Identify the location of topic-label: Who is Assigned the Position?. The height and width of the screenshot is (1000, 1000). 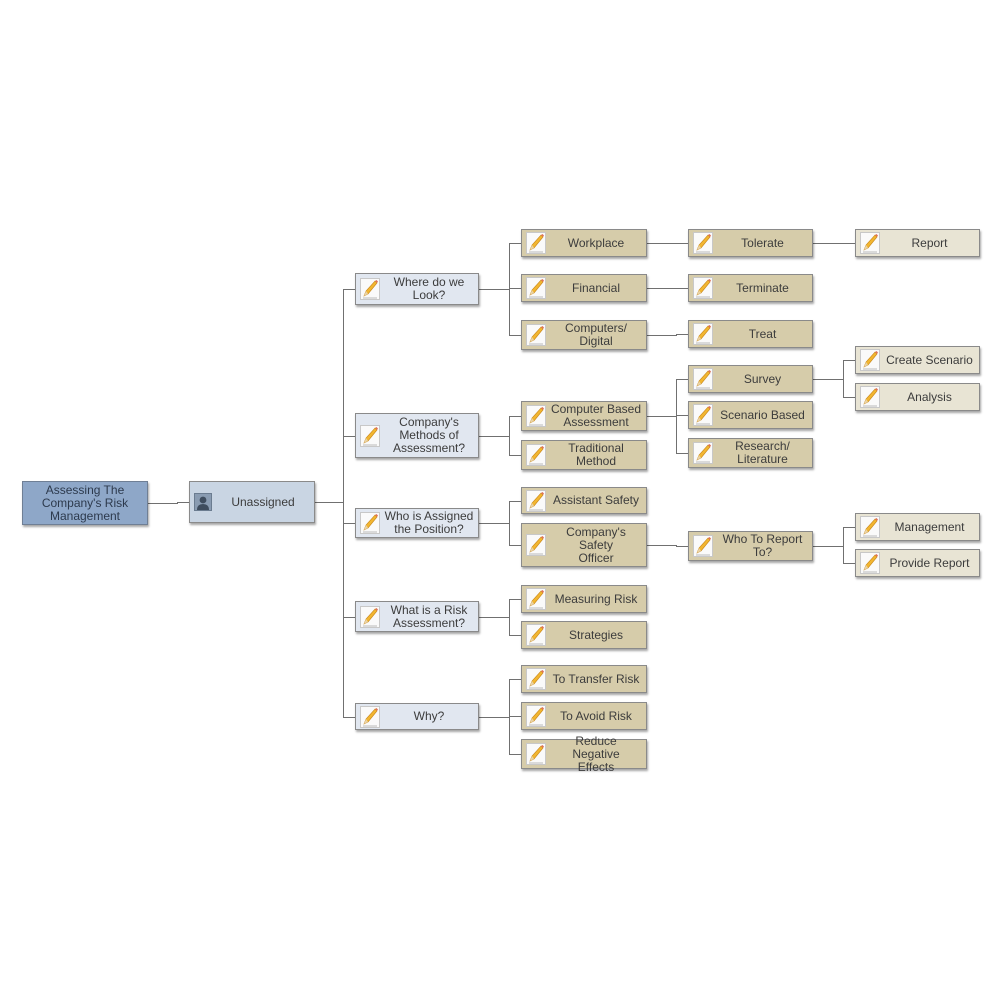
(429, 522).